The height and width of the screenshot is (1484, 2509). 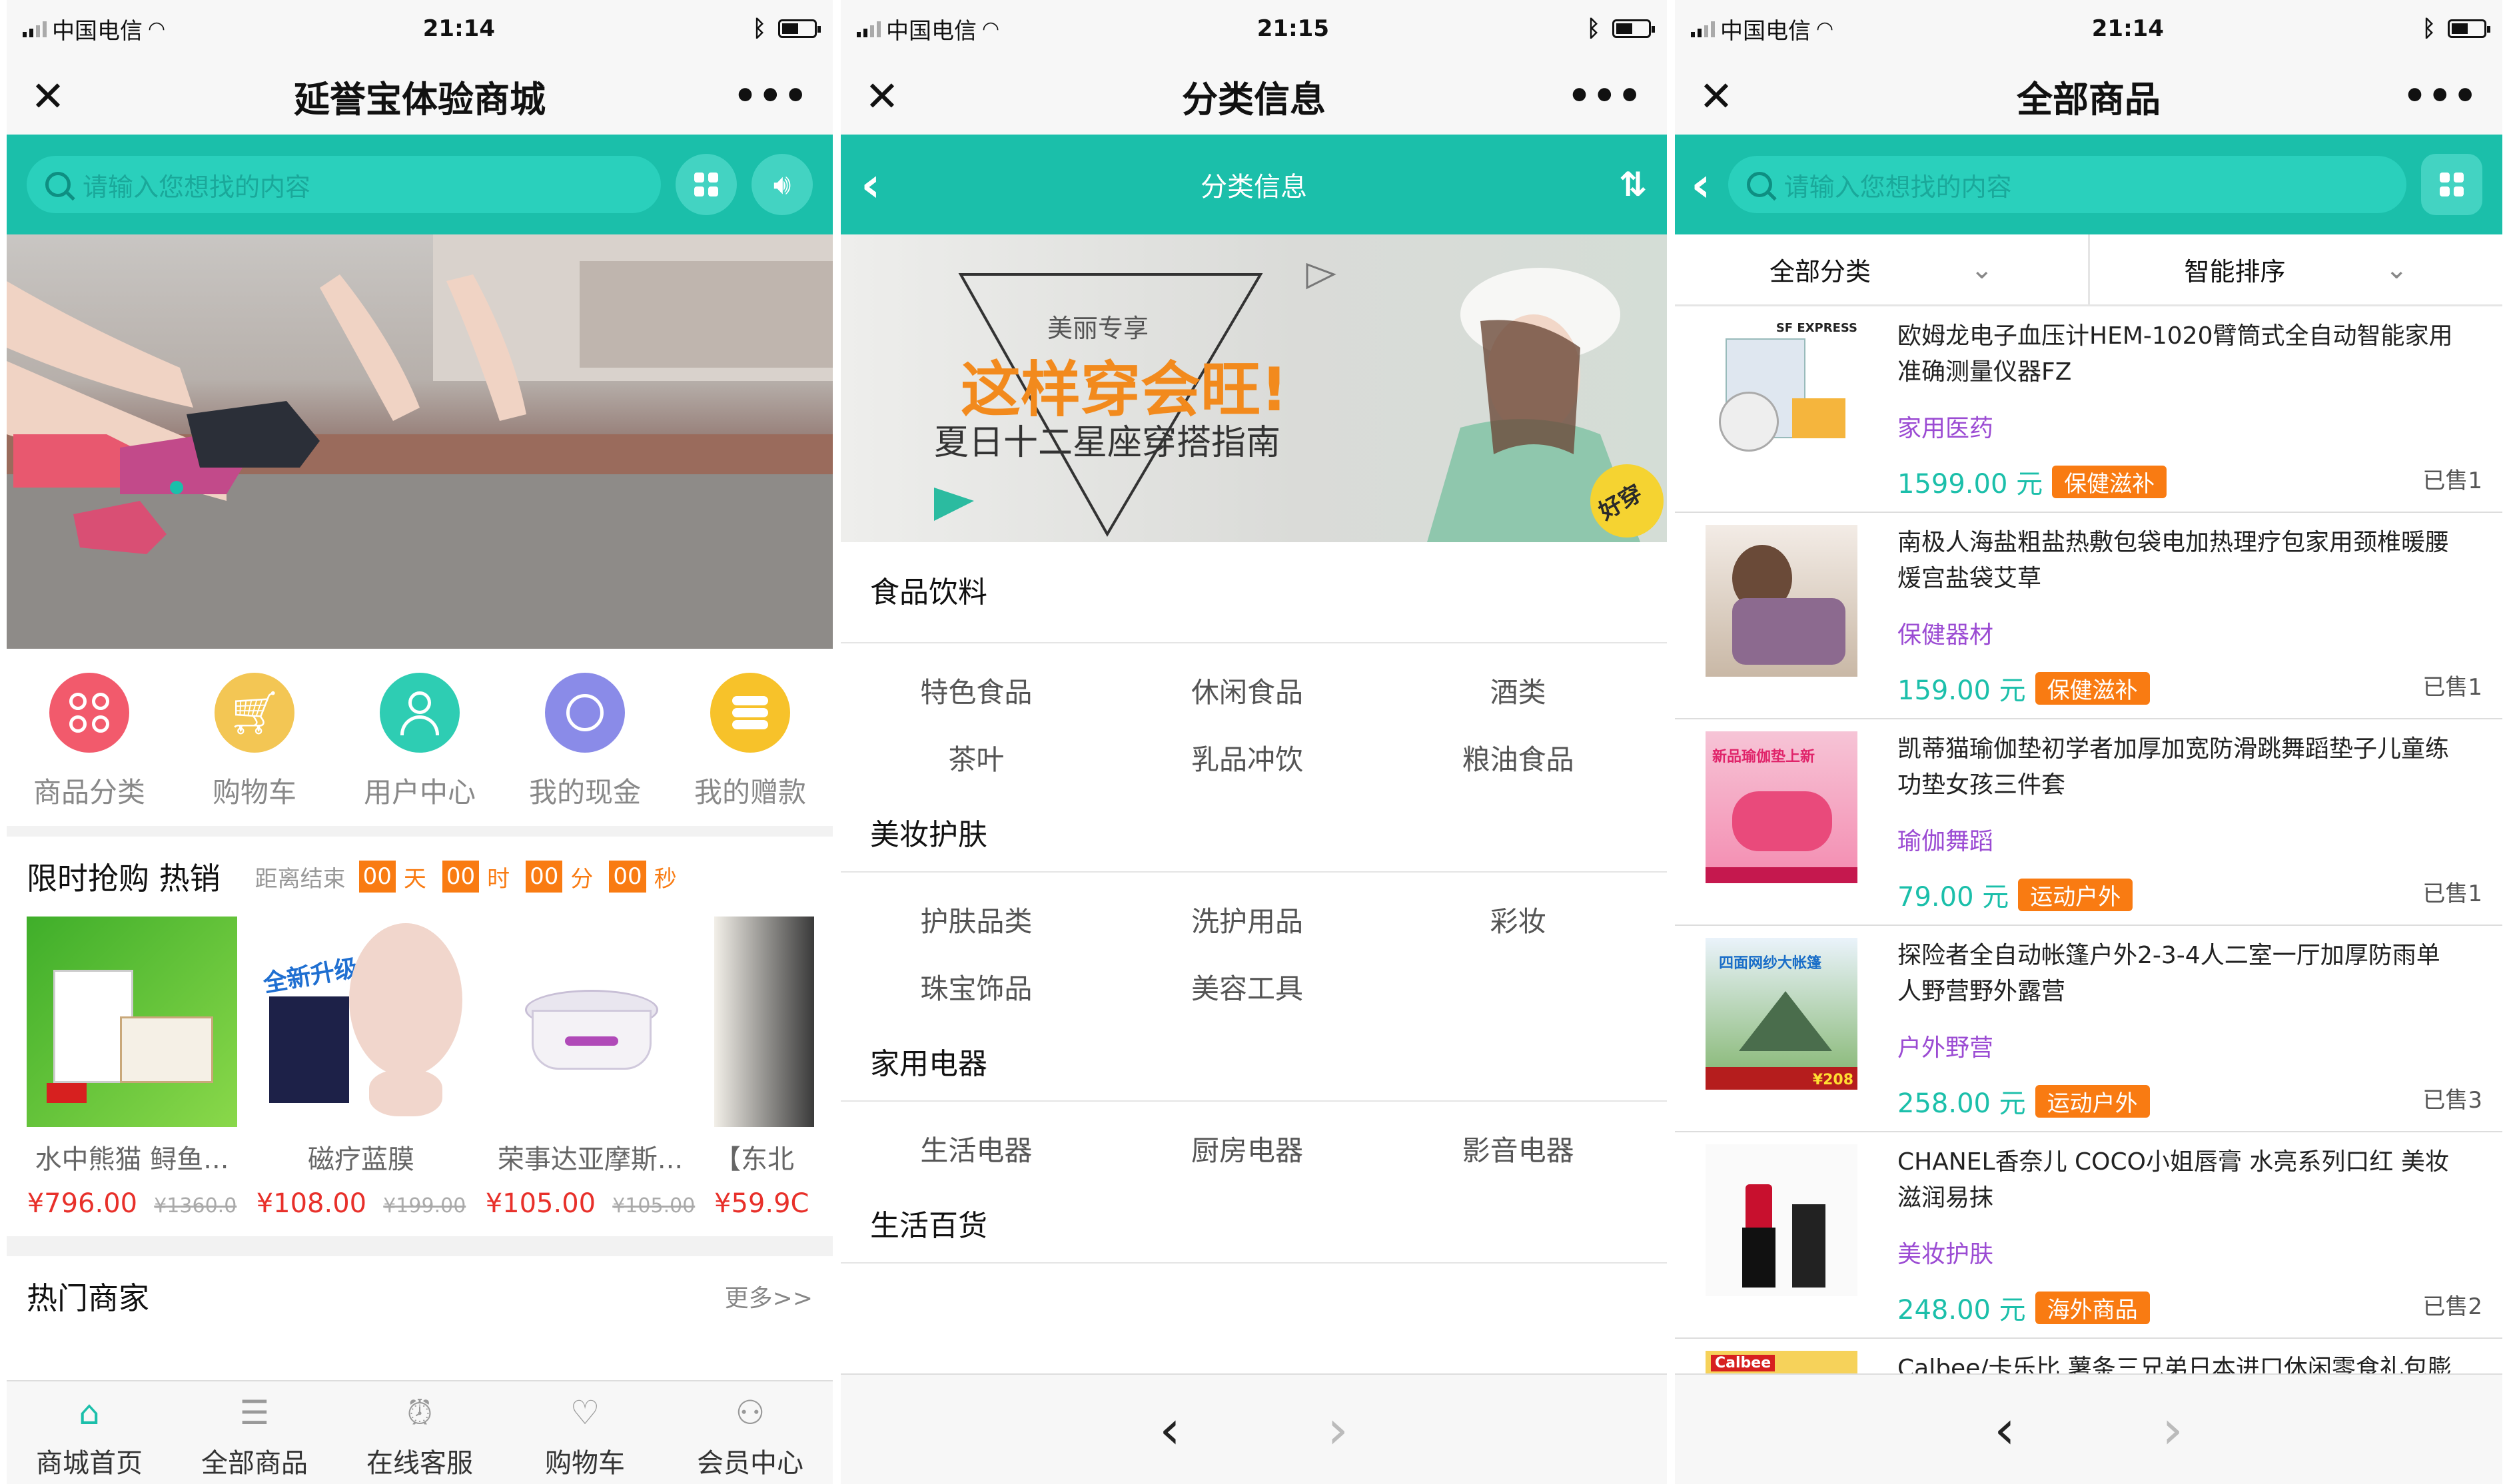 I want to click on subcategory-item: 茶叶, so click(x=976, y=757).